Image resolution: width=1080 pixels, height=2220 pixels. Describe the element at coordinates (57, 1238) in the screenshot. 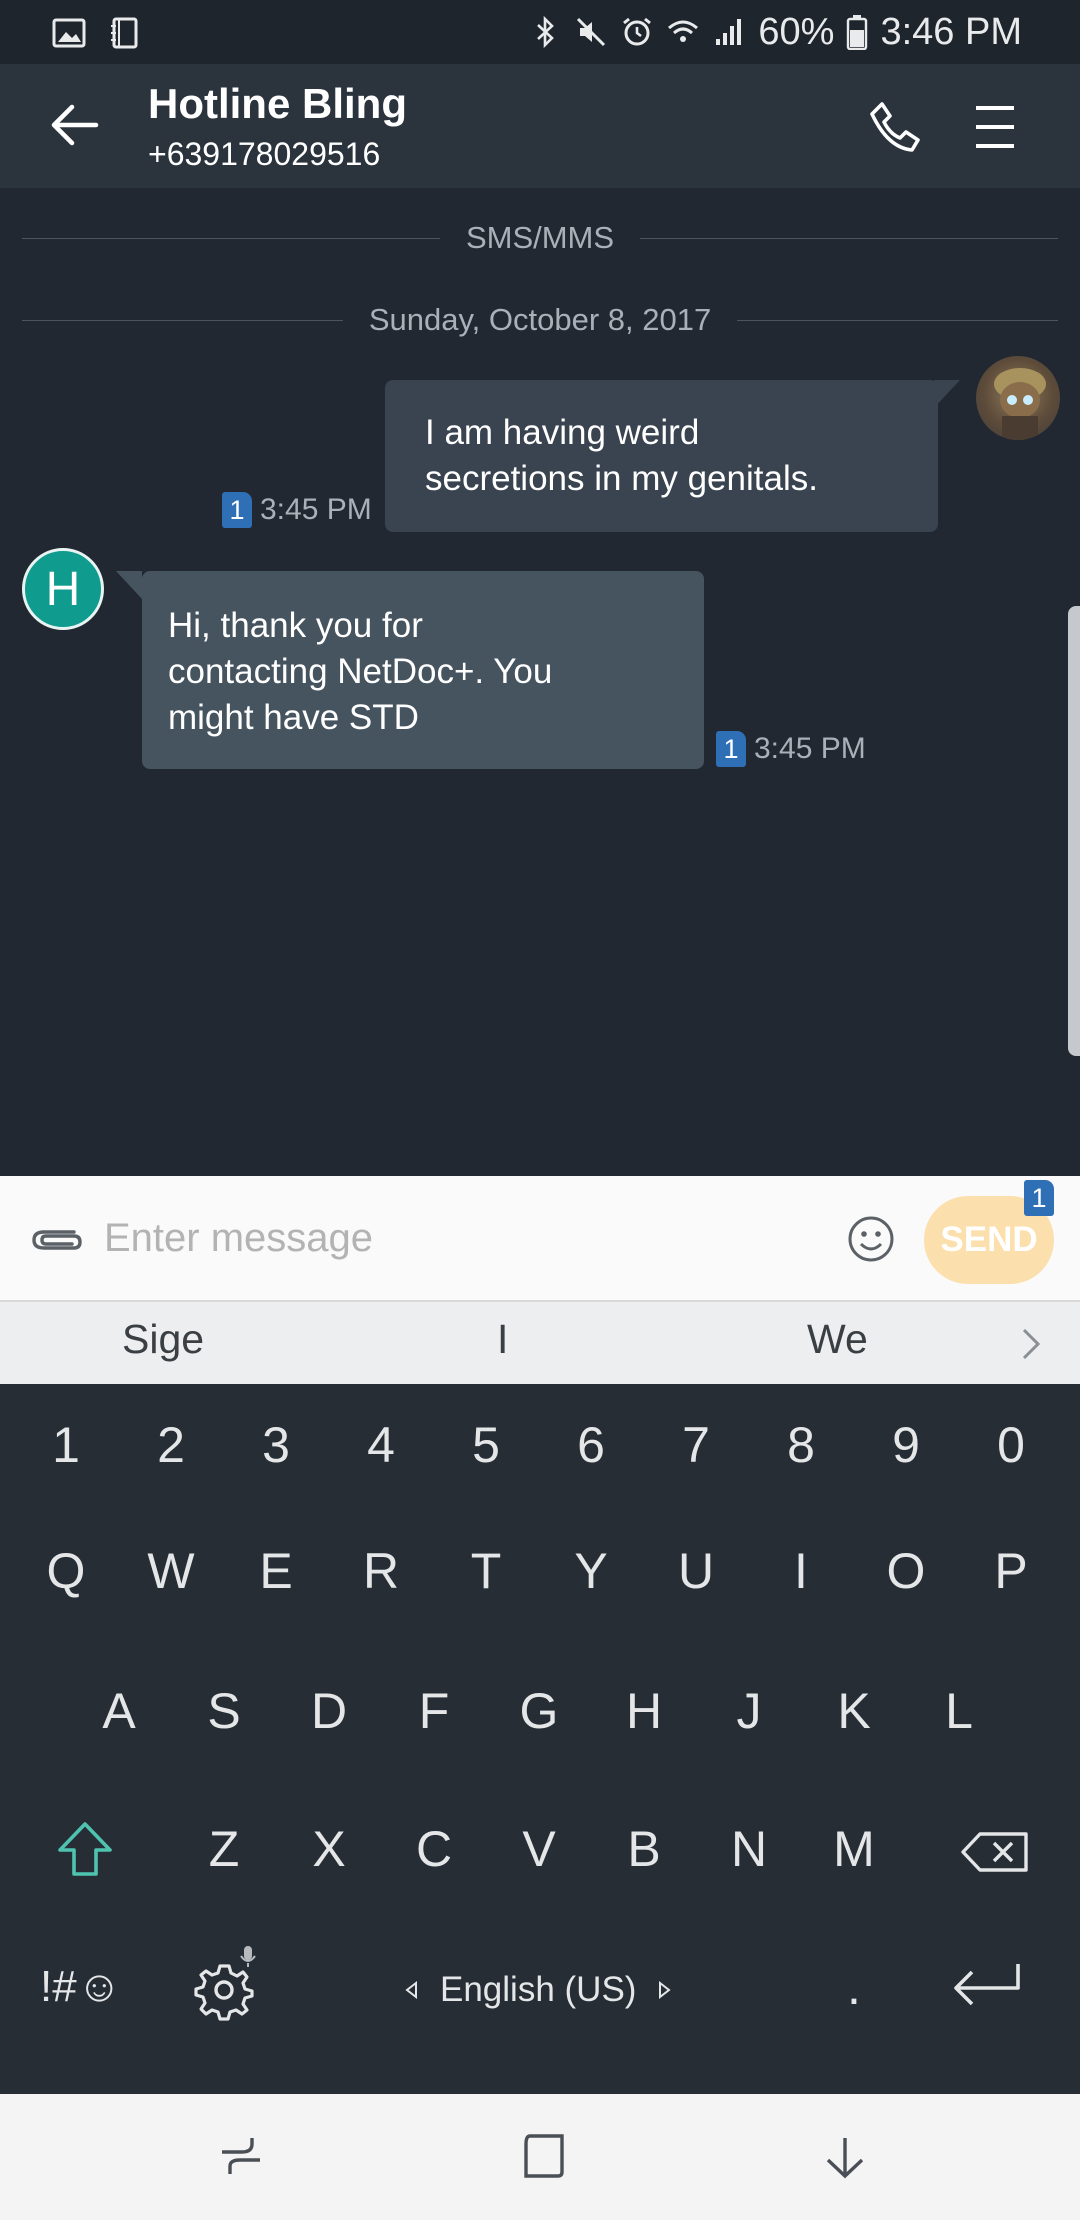

I see `attach-paperclip-icon` at that location.